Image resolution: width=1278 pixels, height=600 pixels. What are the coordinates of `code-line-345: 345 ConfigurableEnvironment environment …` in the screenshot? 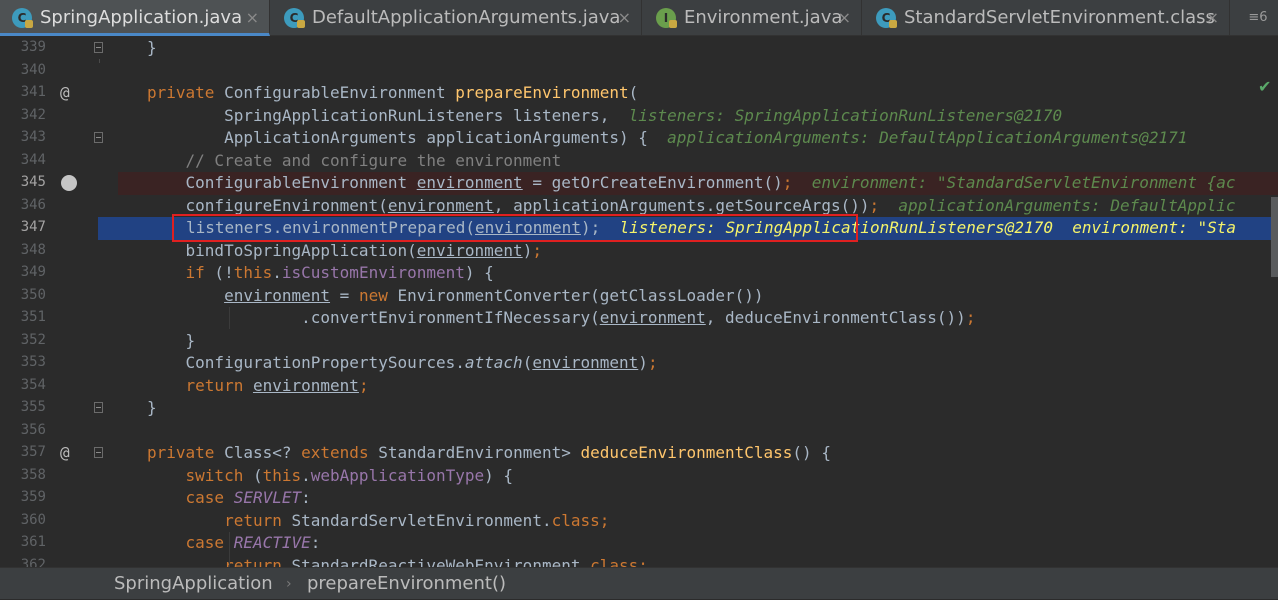 It's located at (639, 183).